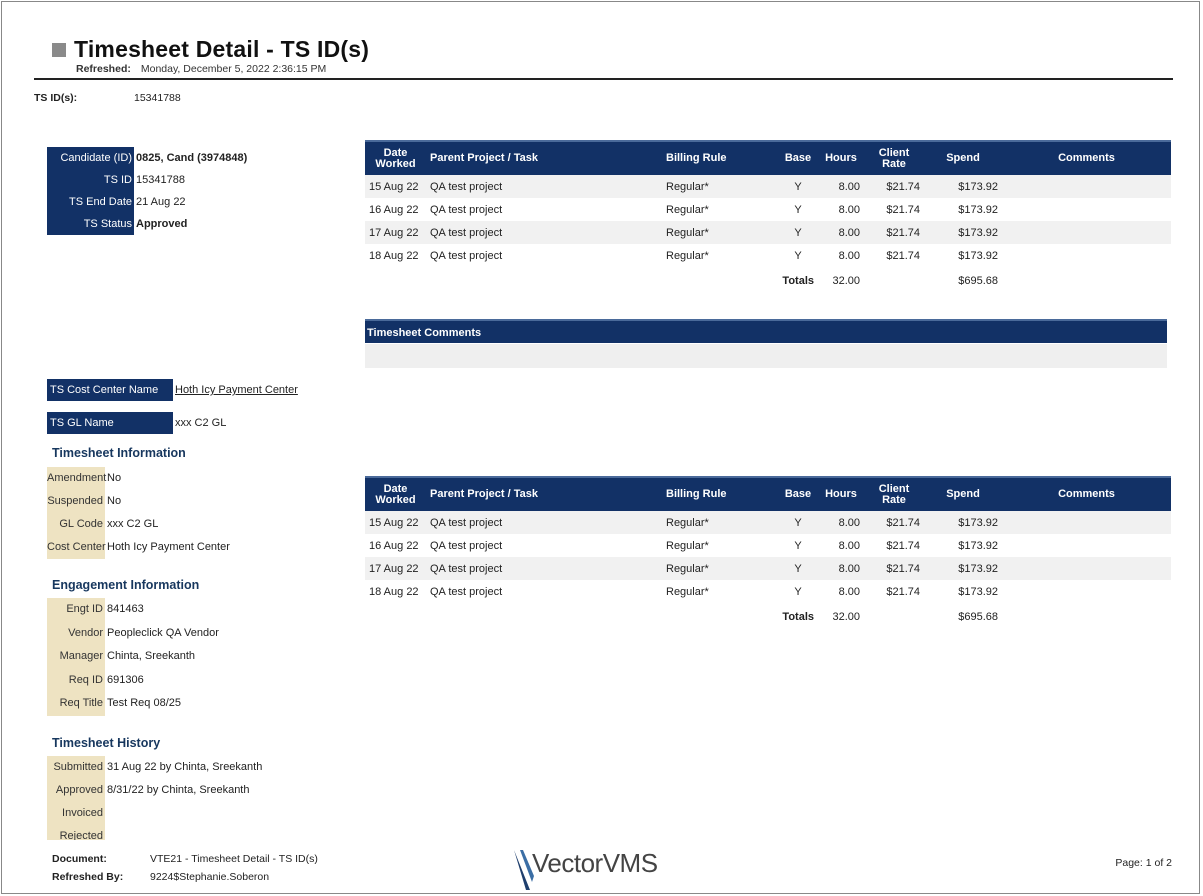 Image resolution: width=1203 pixels, height=896 pixels. Describe the element at coordinates (1143, 863) in the screenshot. I see `page-number: Page: 1 of 2` at that location.